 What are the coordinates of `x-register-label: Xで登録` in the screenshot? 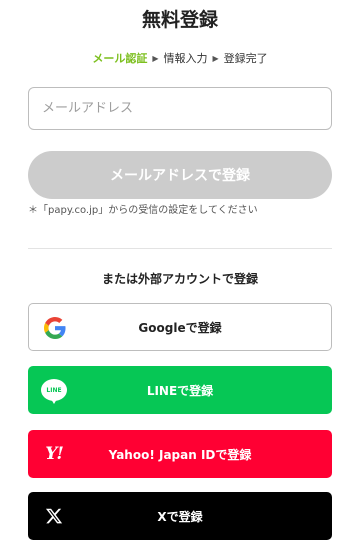 It's located at (180, 516).